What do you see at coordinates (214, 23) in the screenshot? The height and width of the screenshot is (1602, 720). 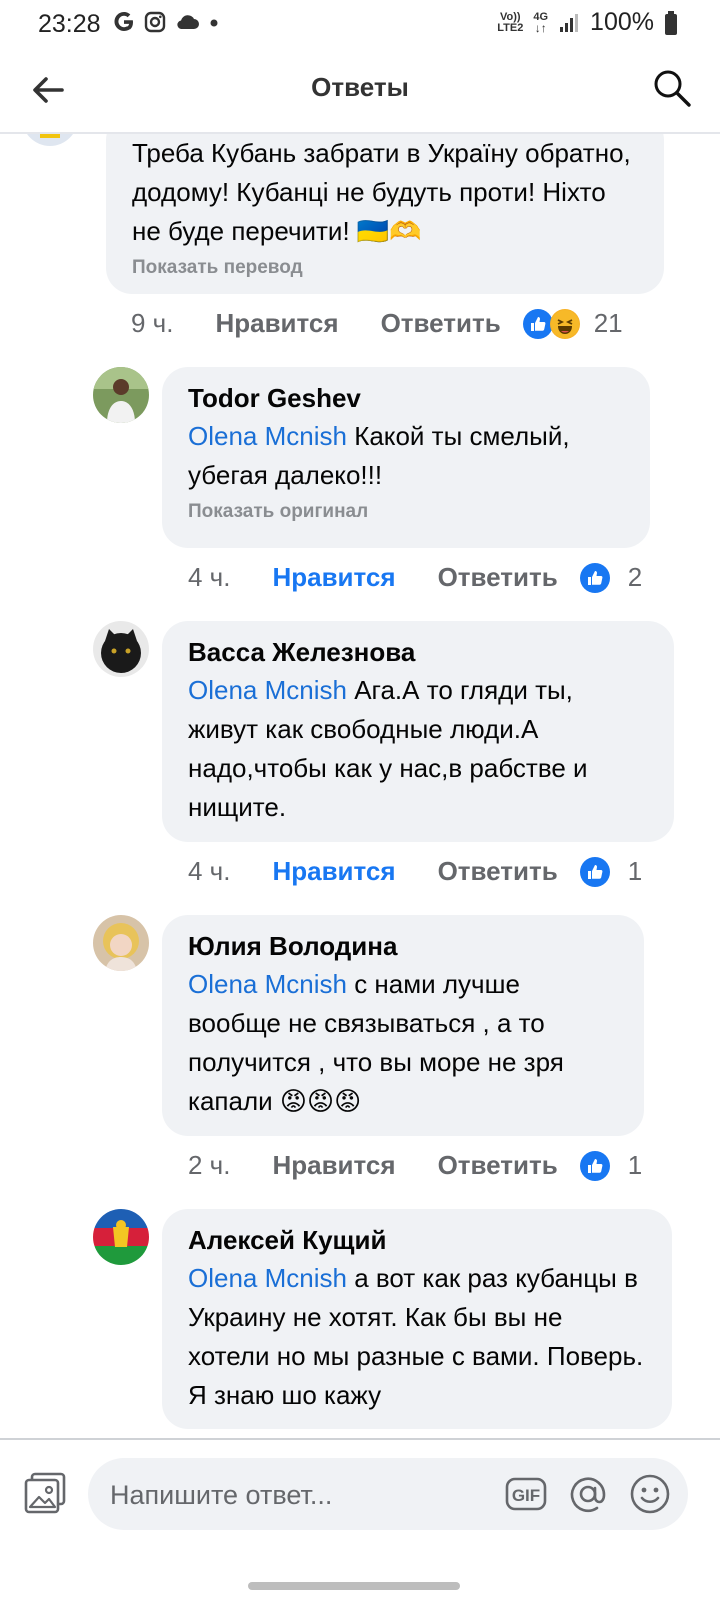 I see `dot-icon` at bounding box center [214, 23].